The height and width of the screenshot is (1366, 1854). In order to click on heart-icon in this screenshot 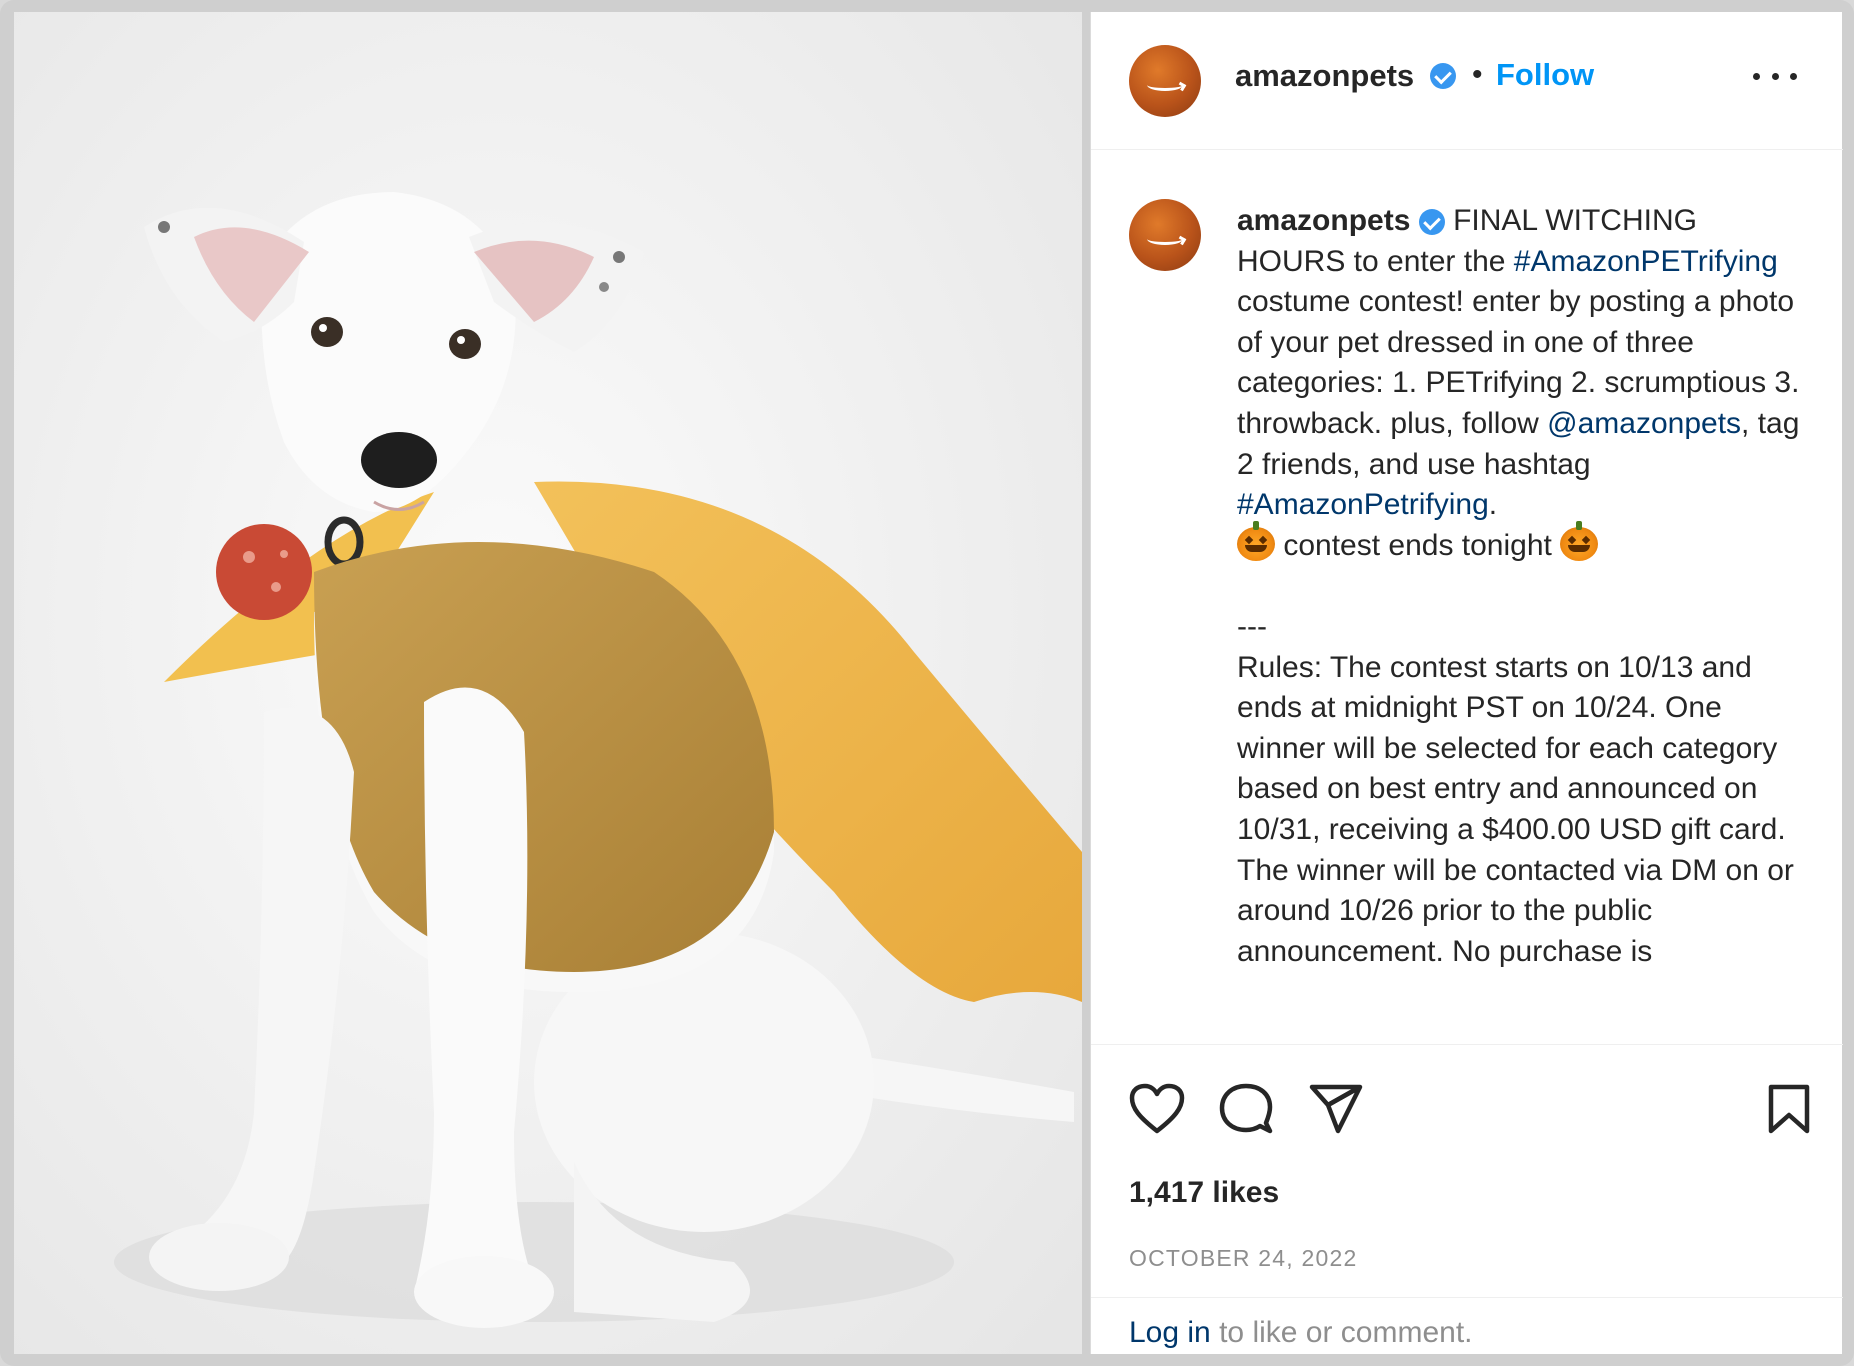, I will do `click(1157, 1111)`.